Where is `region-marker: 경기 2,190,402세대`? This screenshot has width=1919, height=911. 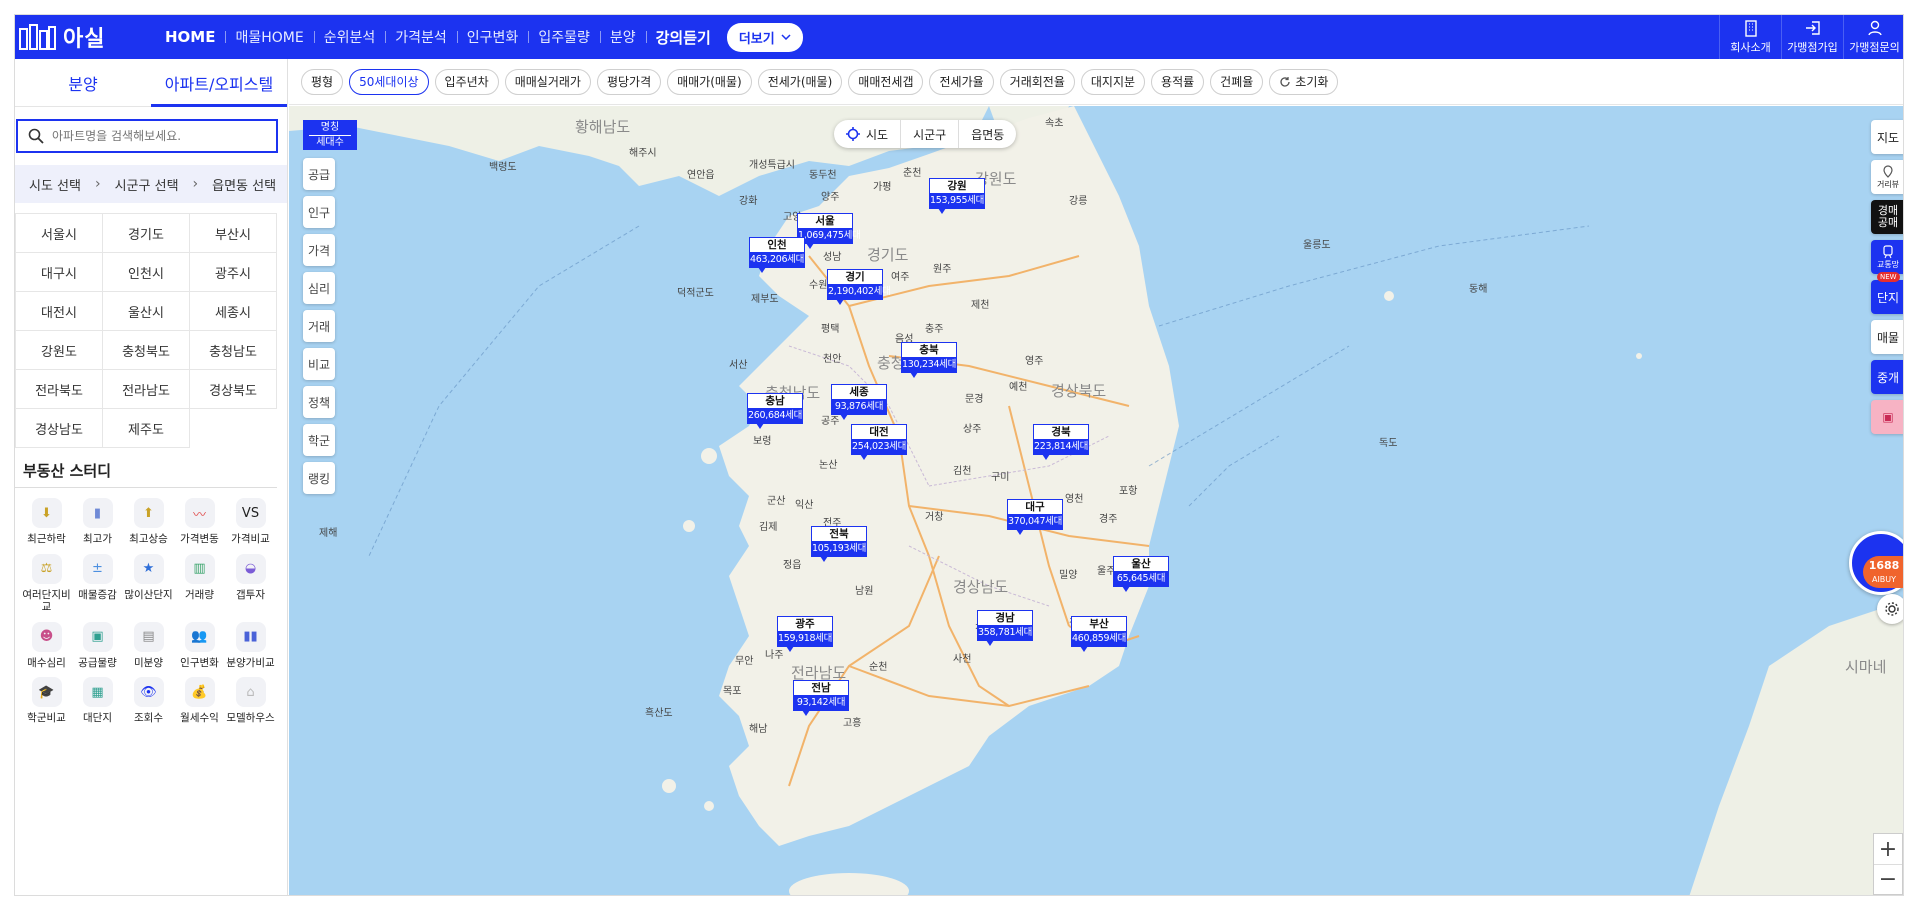
region-marker: 경기 2,190,402세대 is located at coordinates (859, 287).